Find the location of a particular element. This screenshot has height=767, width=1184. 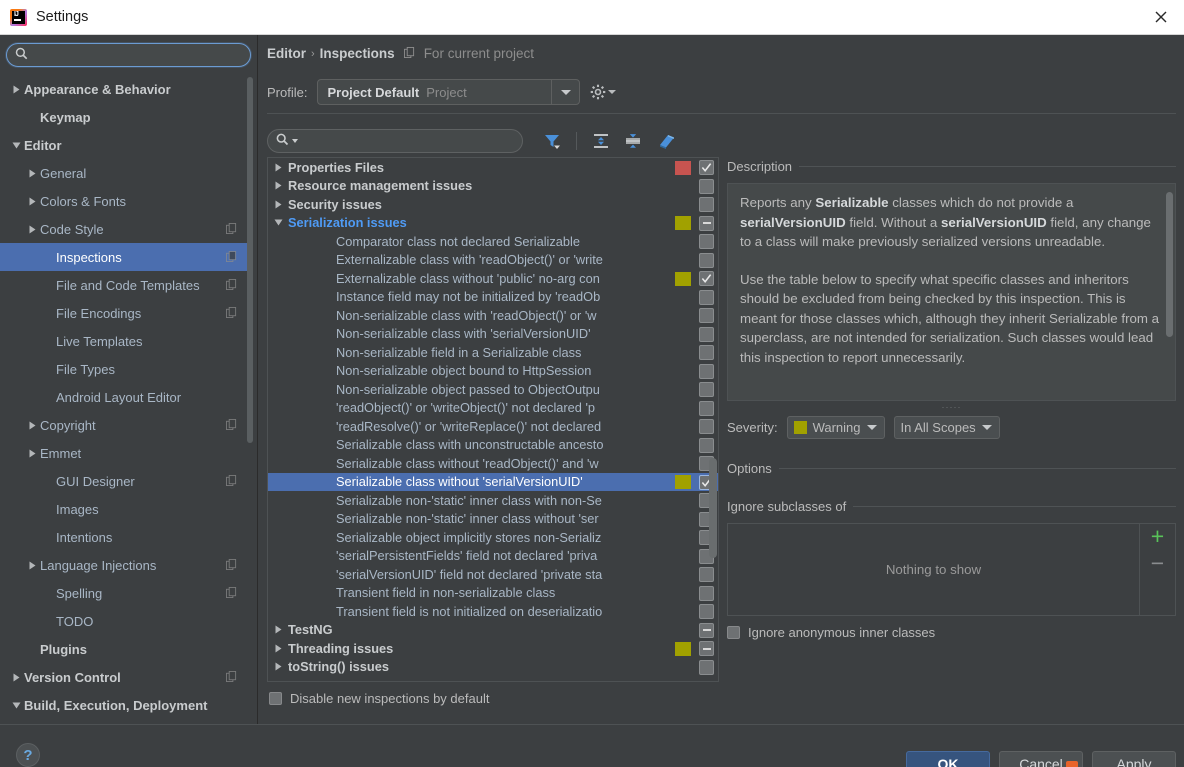

resize-grip: ····· is located at coordinates (951, 407).